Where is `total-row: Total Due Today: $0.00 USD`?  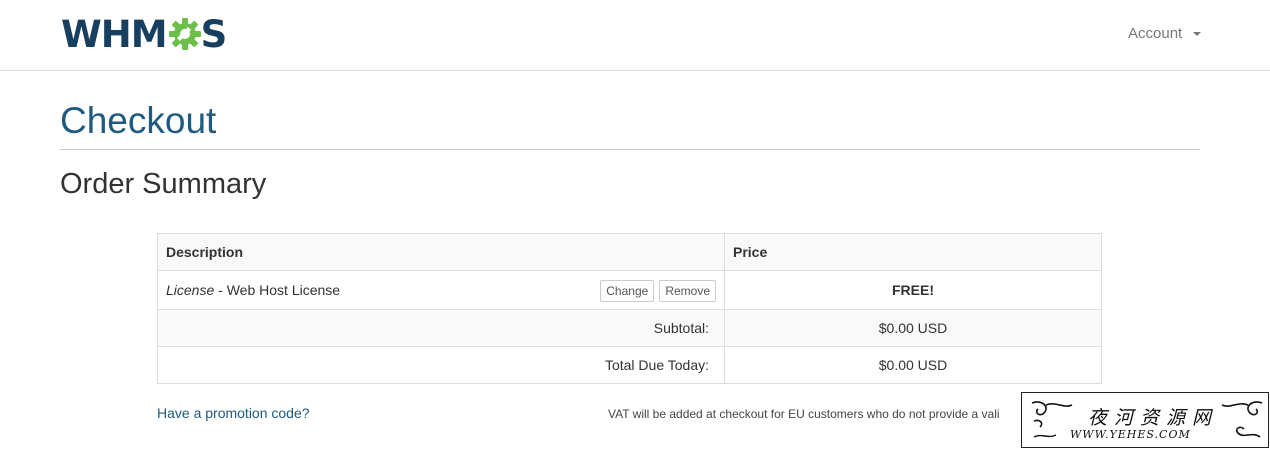
total-row: Total Due Today: $0.00 USD is located at coordinates (629, 365).